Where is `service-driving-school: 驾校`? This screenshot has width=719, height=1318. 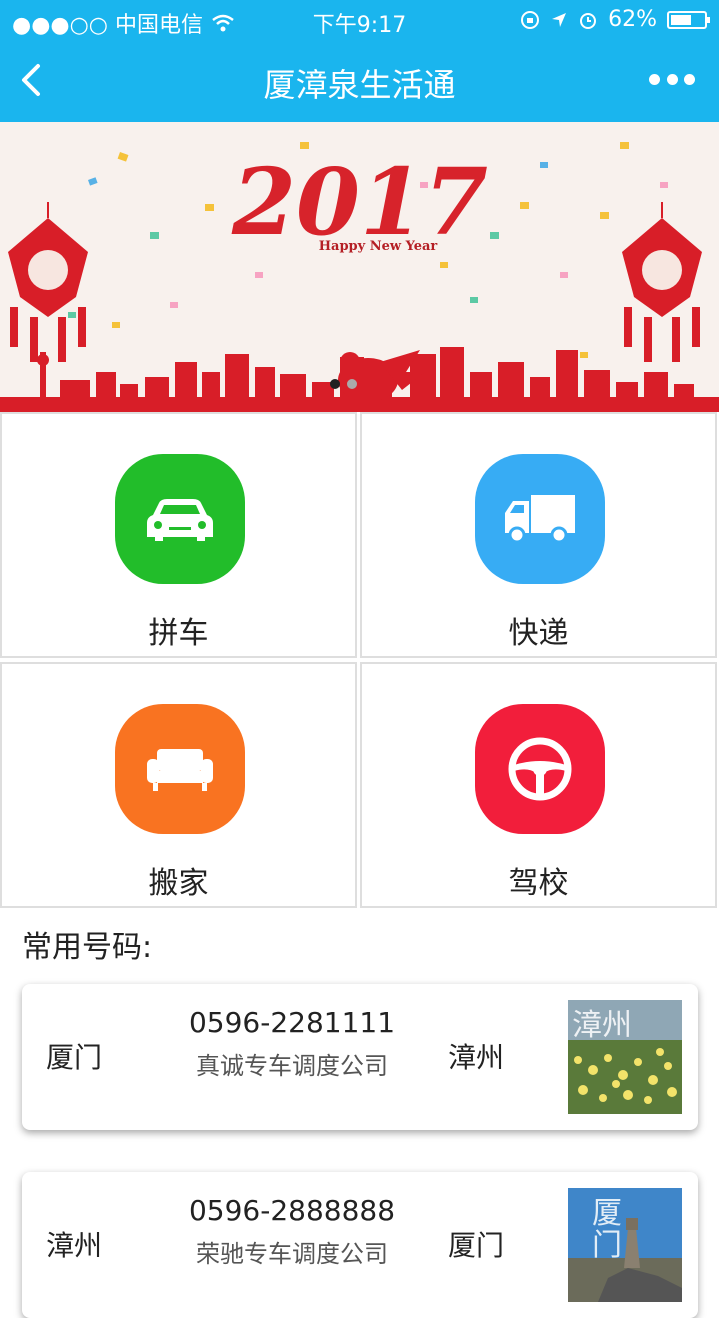 service-driving-school: 驾校 is located at coordinates (538, 785).